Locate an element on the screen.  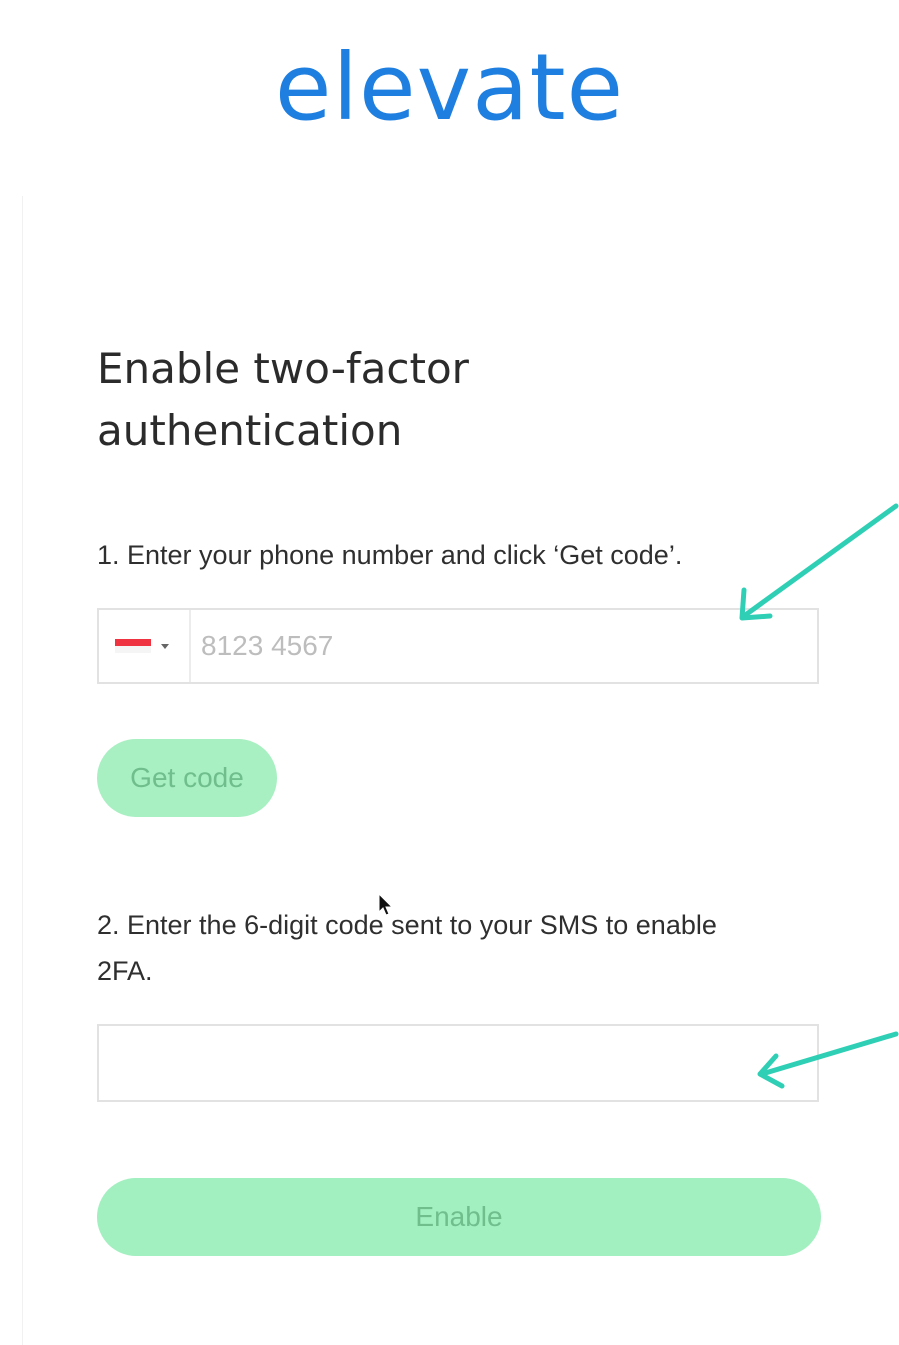
phone-number-field is located at coordinates (458, 646).